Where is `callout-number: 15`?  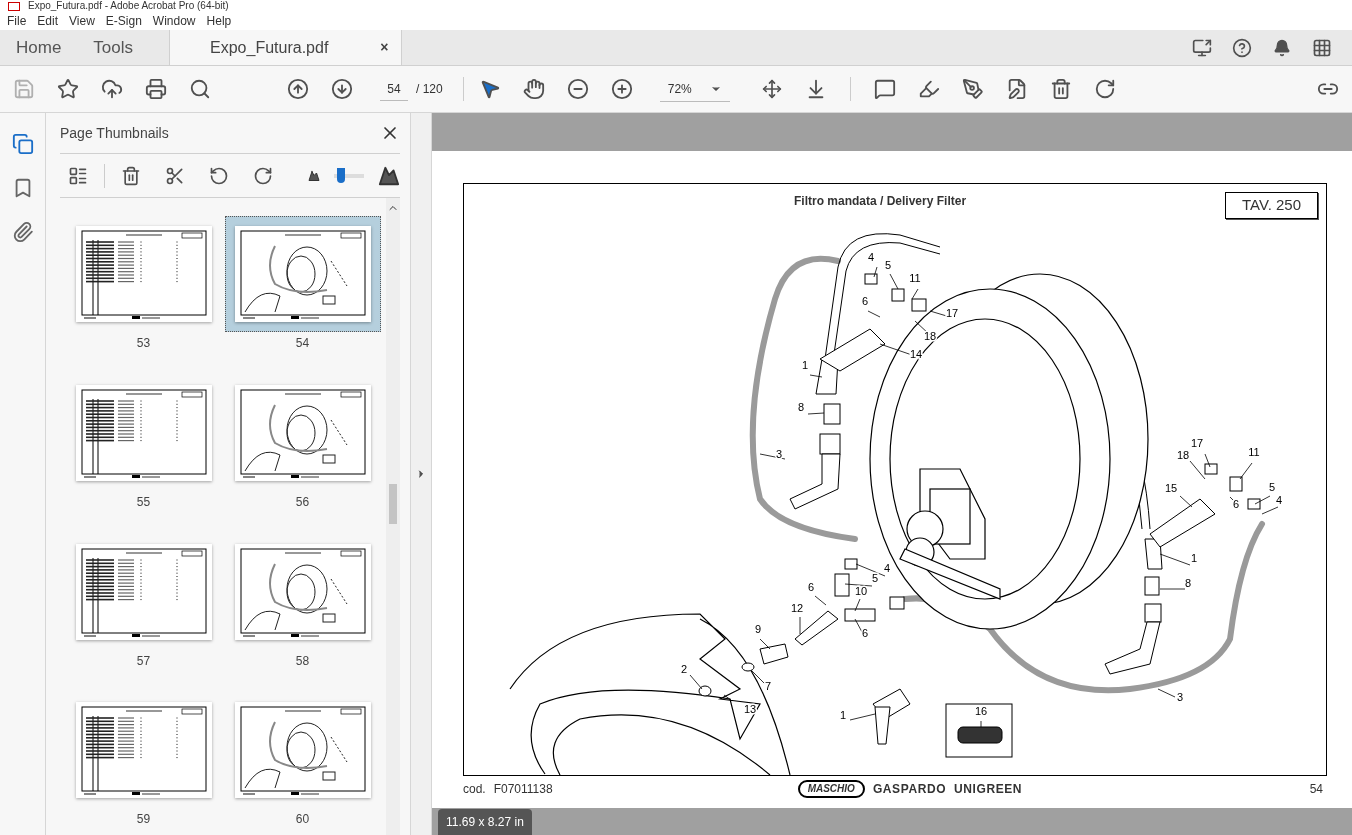 callout-number: 15 is located at coordinates (1171, 488).